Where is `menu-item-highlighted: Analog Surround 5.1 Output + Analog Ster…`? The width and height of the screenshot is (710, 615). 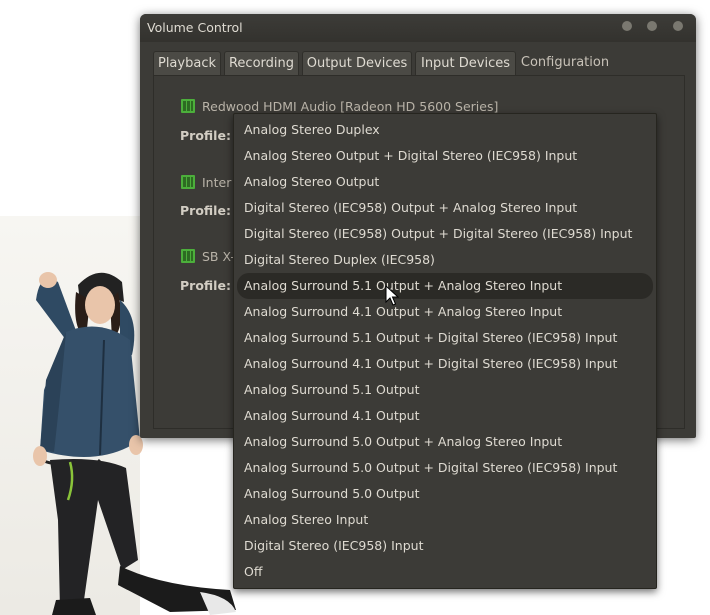
menu-item-highlighted: Analog Surround 5.1 Output + Analog Ster… is located at coordinates (445, 286).